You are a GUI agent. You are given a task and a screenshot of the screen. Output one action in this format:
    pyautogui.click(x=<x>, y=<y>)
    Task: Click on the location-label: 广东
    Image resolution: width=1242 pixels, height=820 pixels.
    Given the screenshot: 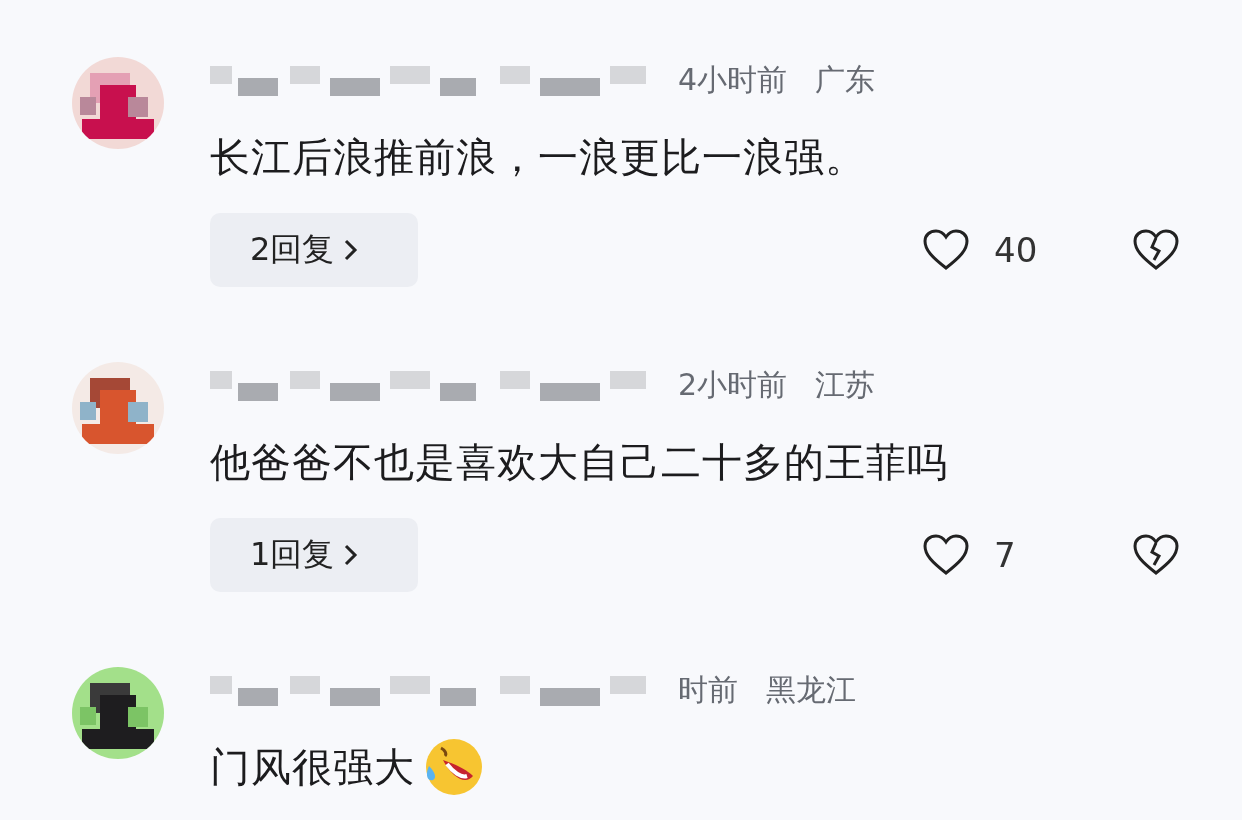 What is the action you would take?
    pyautogui.click(x=845, y=79)
    